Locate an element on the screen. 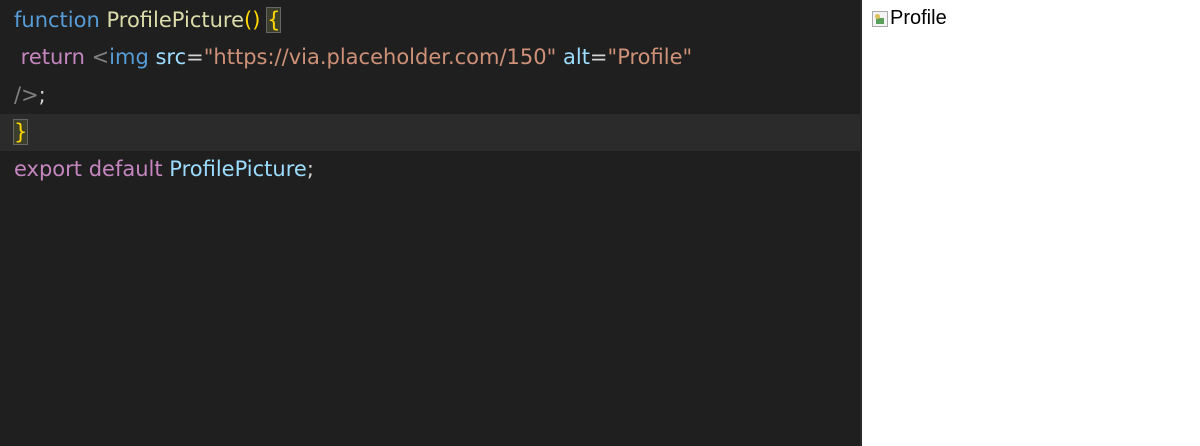  code-token: src is located at coordinates (171, 57).